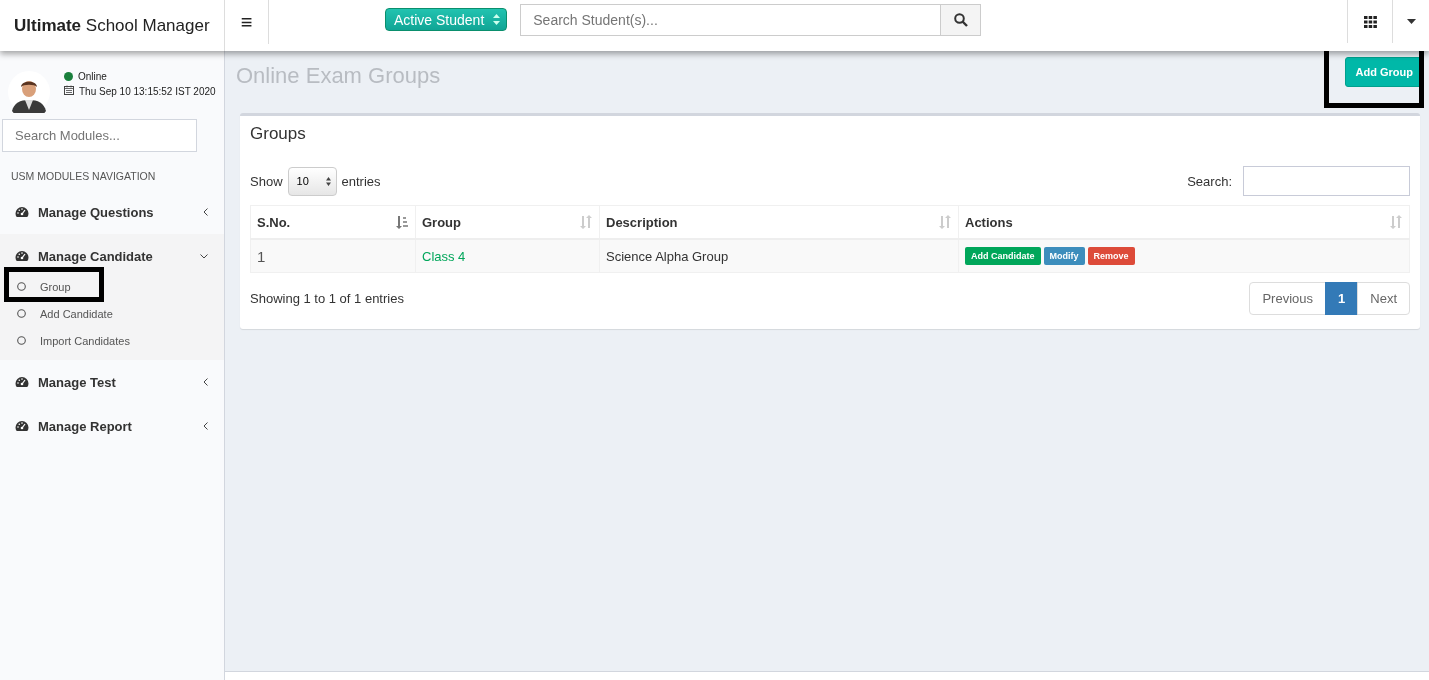  Describe the element at coordinates (361, 181) in the screenshot. I see `entries-label: entries` at that location.